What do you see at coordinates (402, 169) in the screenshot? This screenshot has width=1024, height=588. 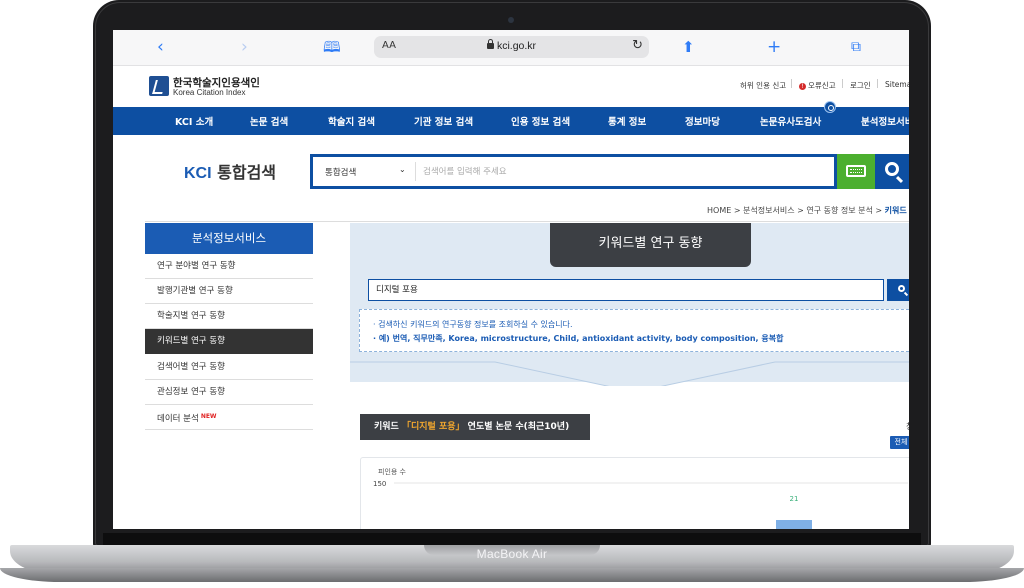 I see `chevron-down-icon: ⌄` at bounding box center [402, 169].